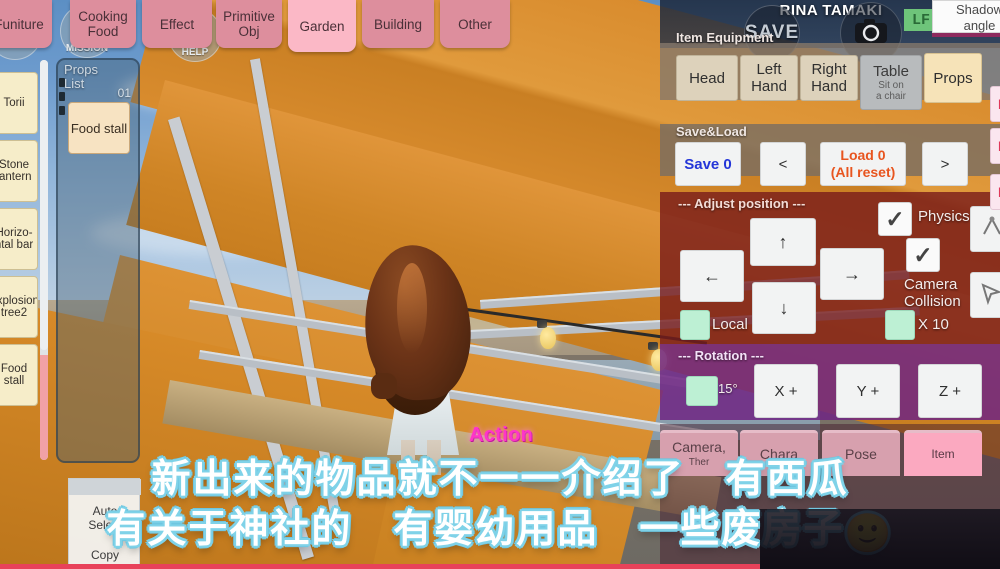  What do you see at coordinates (995, 192) in the screenshot?
I see `edge-button-3: R` at bounding box center [995, 192].